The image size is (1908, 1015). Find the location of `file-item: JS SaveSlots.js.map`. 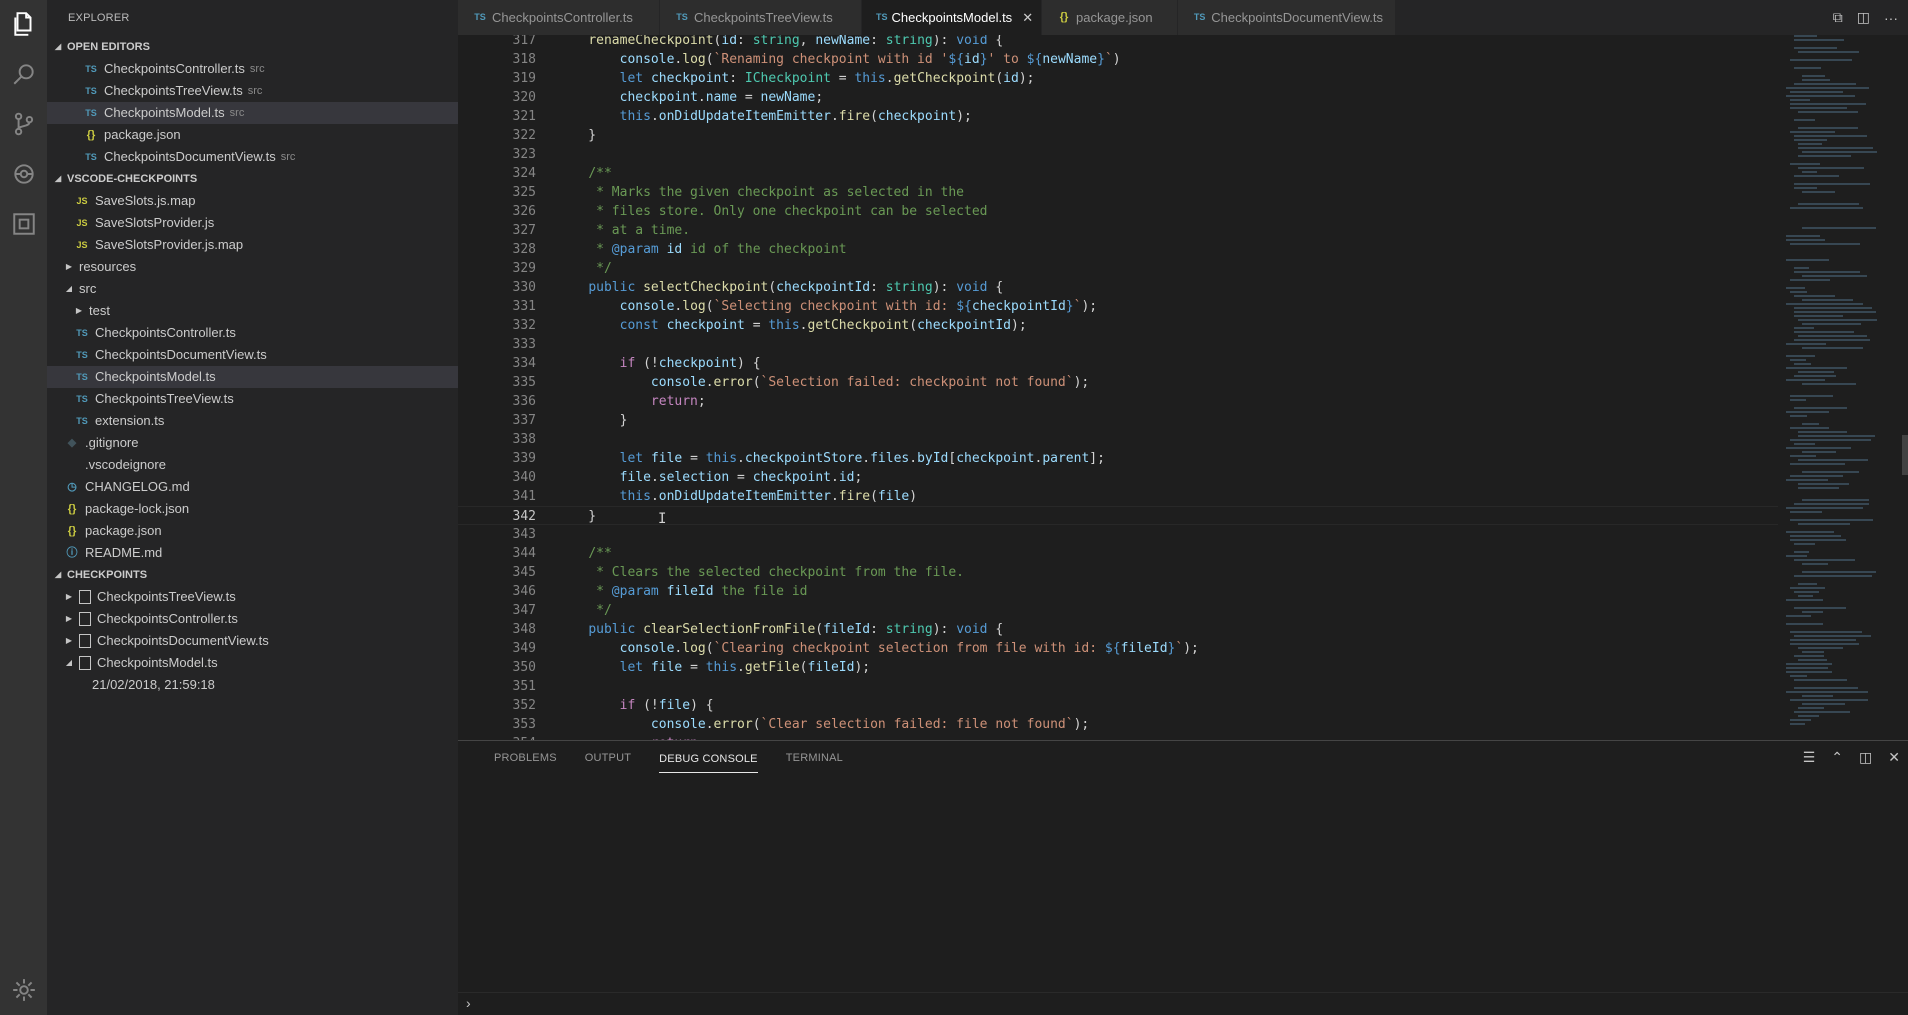

file-item: JS SaveSlots.js.map is located at coordinates (252, 201).